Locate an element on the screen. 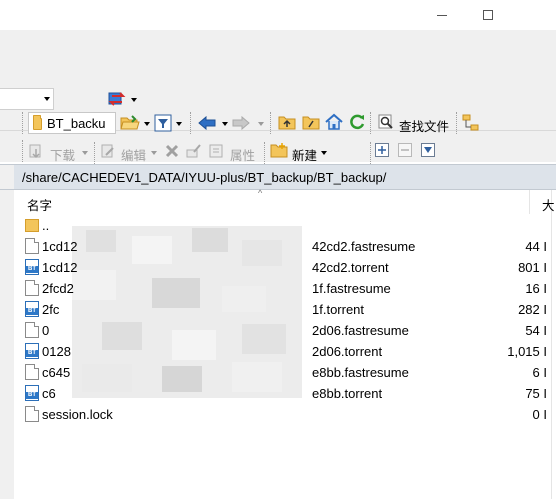 This screenshot has height=499, width=556. file-size: 44 I is located at coordinates (536, 246).